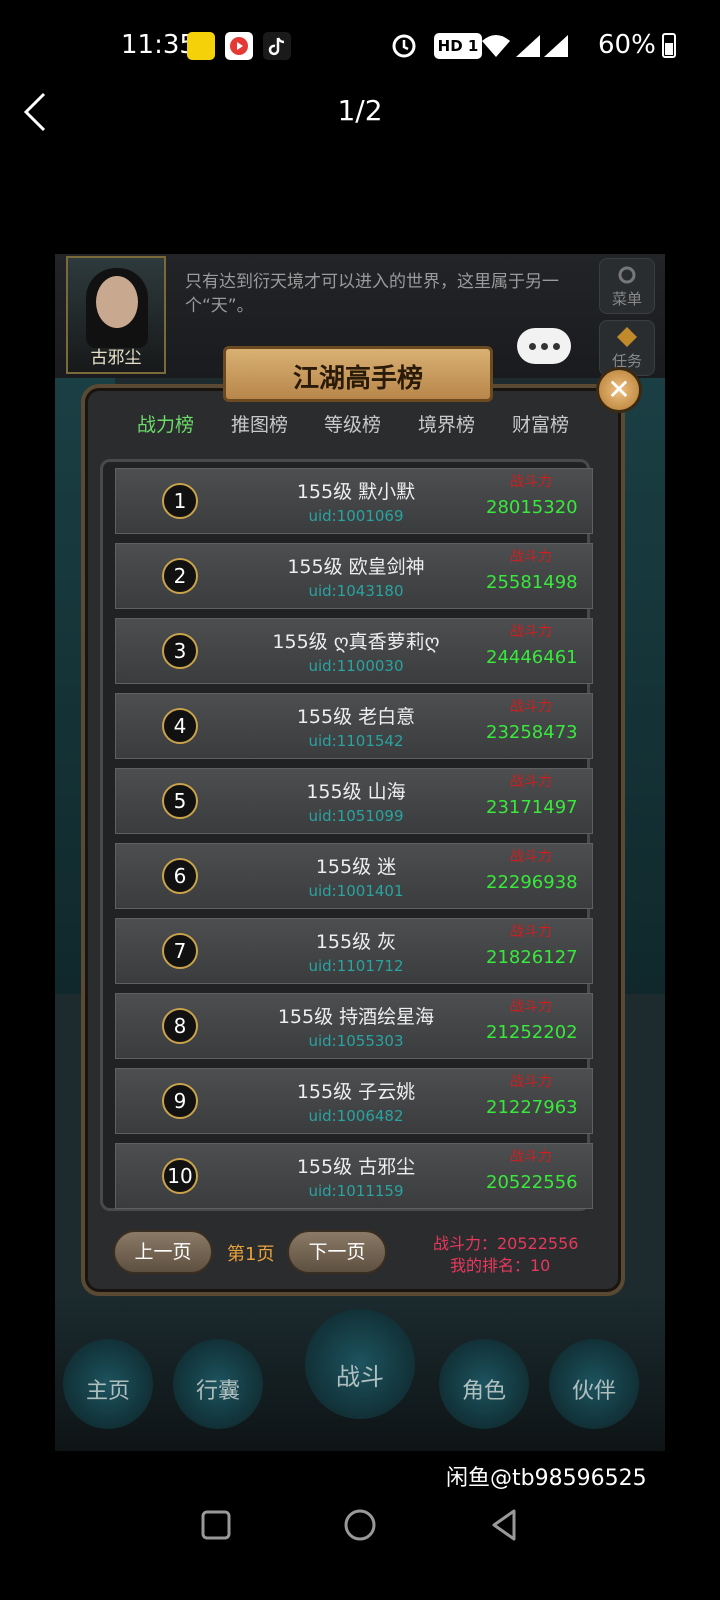 Image resolution: width=720 pixels, height=1600 pixels. Describe the element at coordinates (356, 1017) in the screenshot. I see `player-name: 155级 持酒绘星海` at that location.